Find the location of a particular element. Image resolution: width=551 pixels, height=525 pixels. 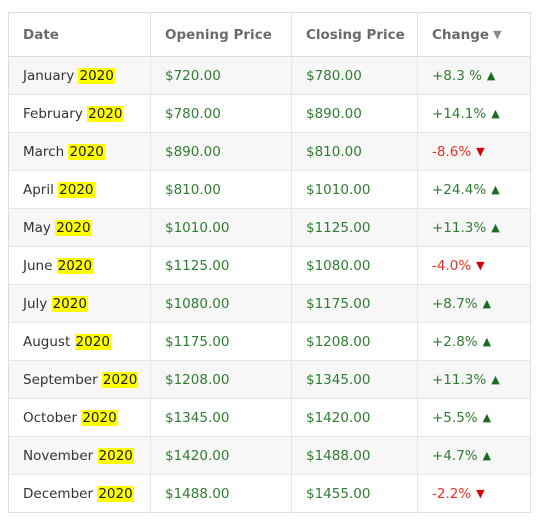

cell-date: July 2020 is located at coordinates (79, 303).